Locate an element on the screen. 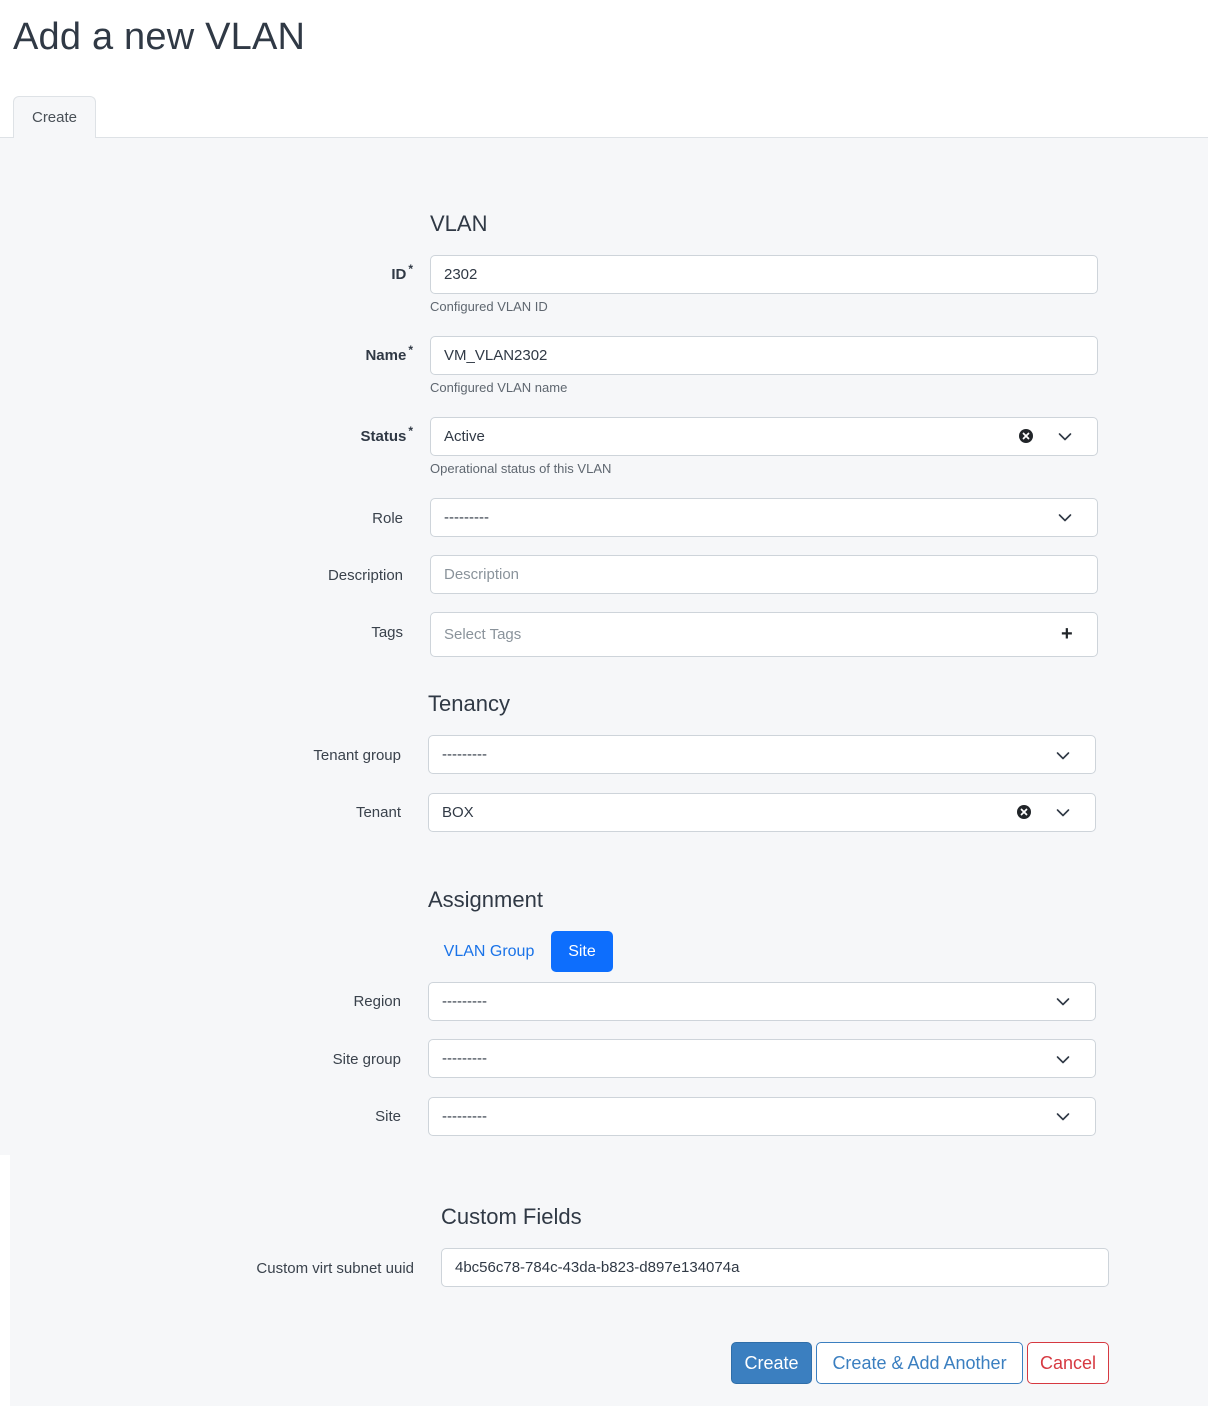 The image size is (1208, 1406). id-label: ID * is located at coordinates (402, 272).